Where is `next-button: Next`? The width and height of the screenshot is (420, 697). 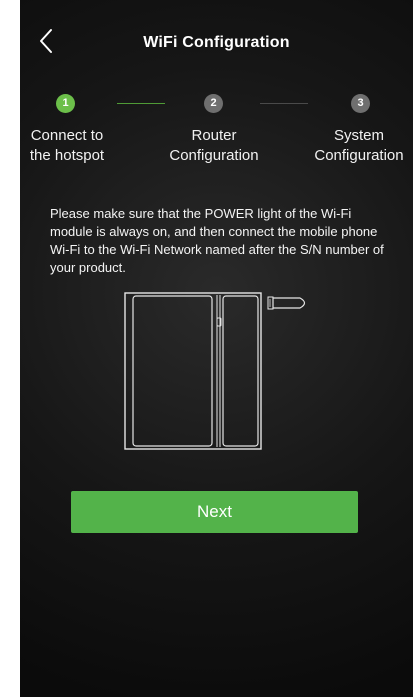
next-button: Next is located at coordinates (214, 512).